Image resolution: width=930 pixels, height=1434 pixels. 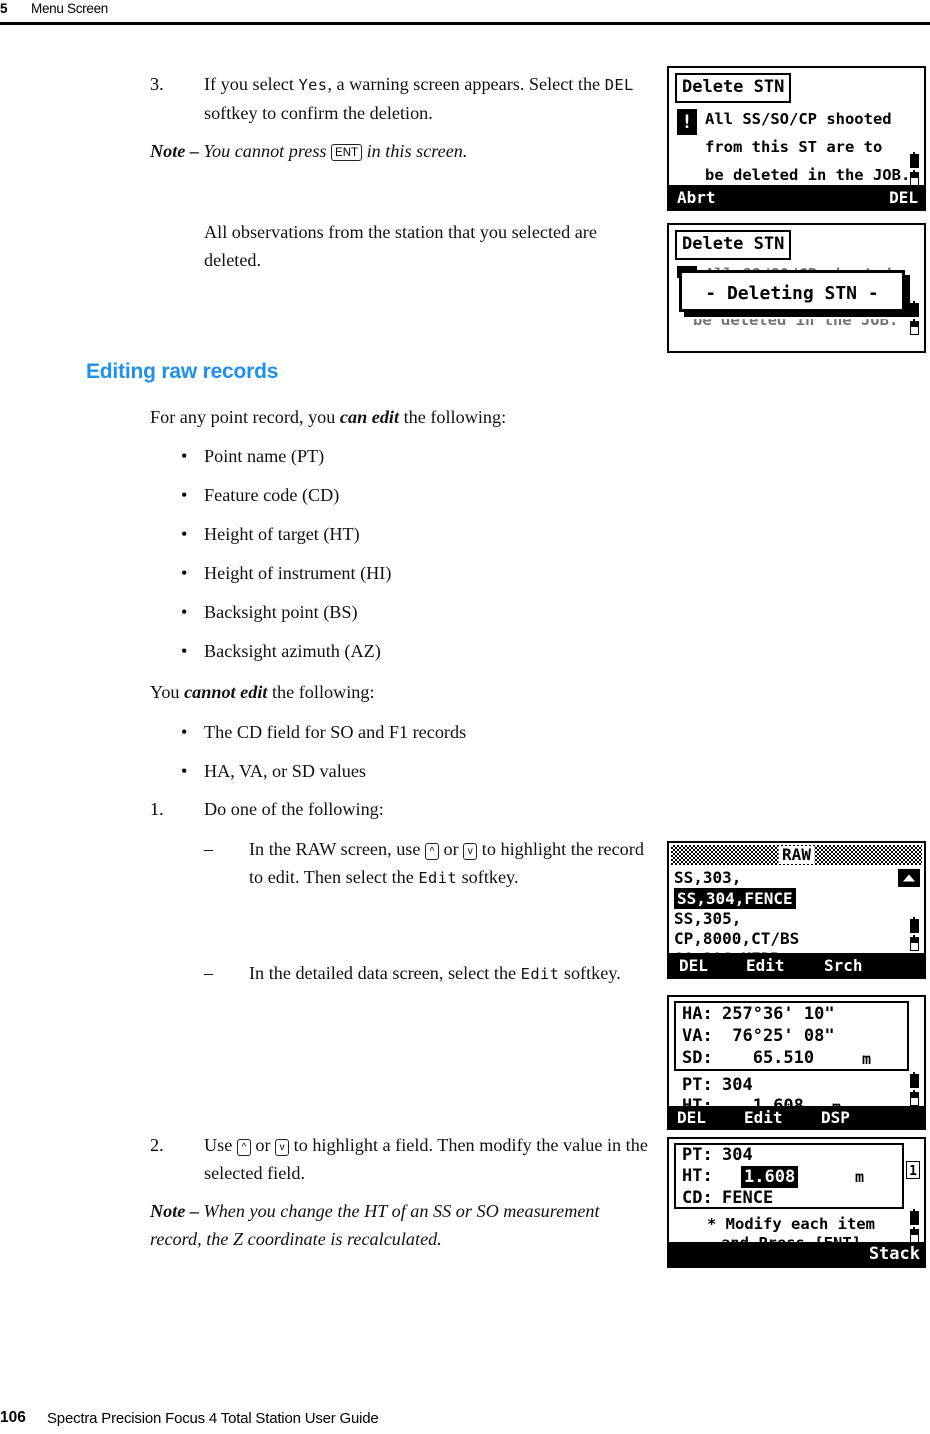 I want to click on step-3-line1-suffix: , a warning screen appears., so click(x=426, y=84).